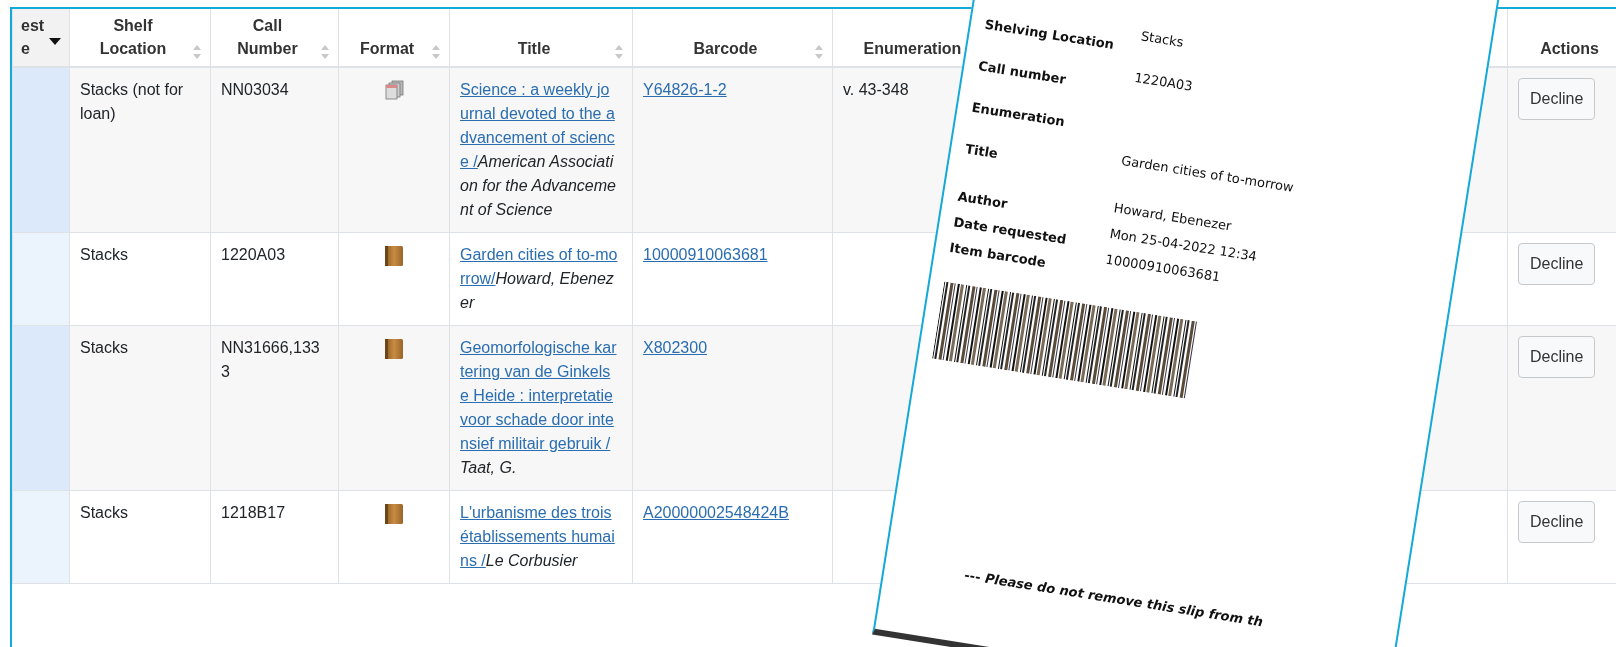  I want to click on shelf-location-text: Stacks (not for loan), so click(132, 101).